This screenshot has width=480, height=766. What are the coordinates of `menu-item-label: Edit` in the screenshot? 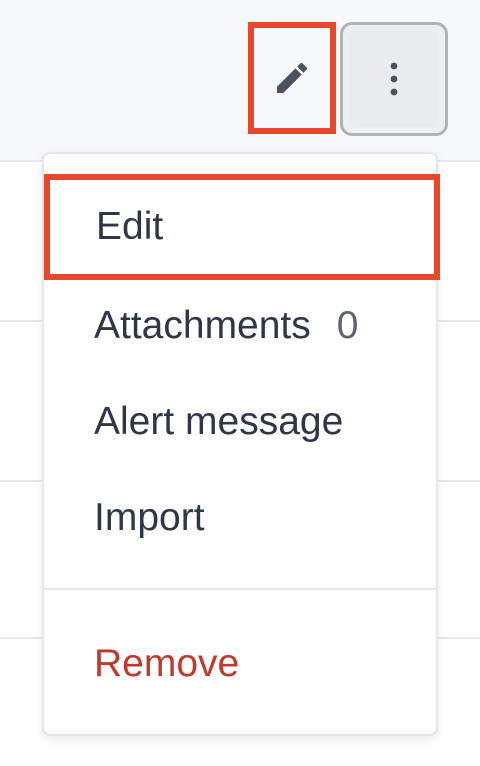 It's located at (130, 226).